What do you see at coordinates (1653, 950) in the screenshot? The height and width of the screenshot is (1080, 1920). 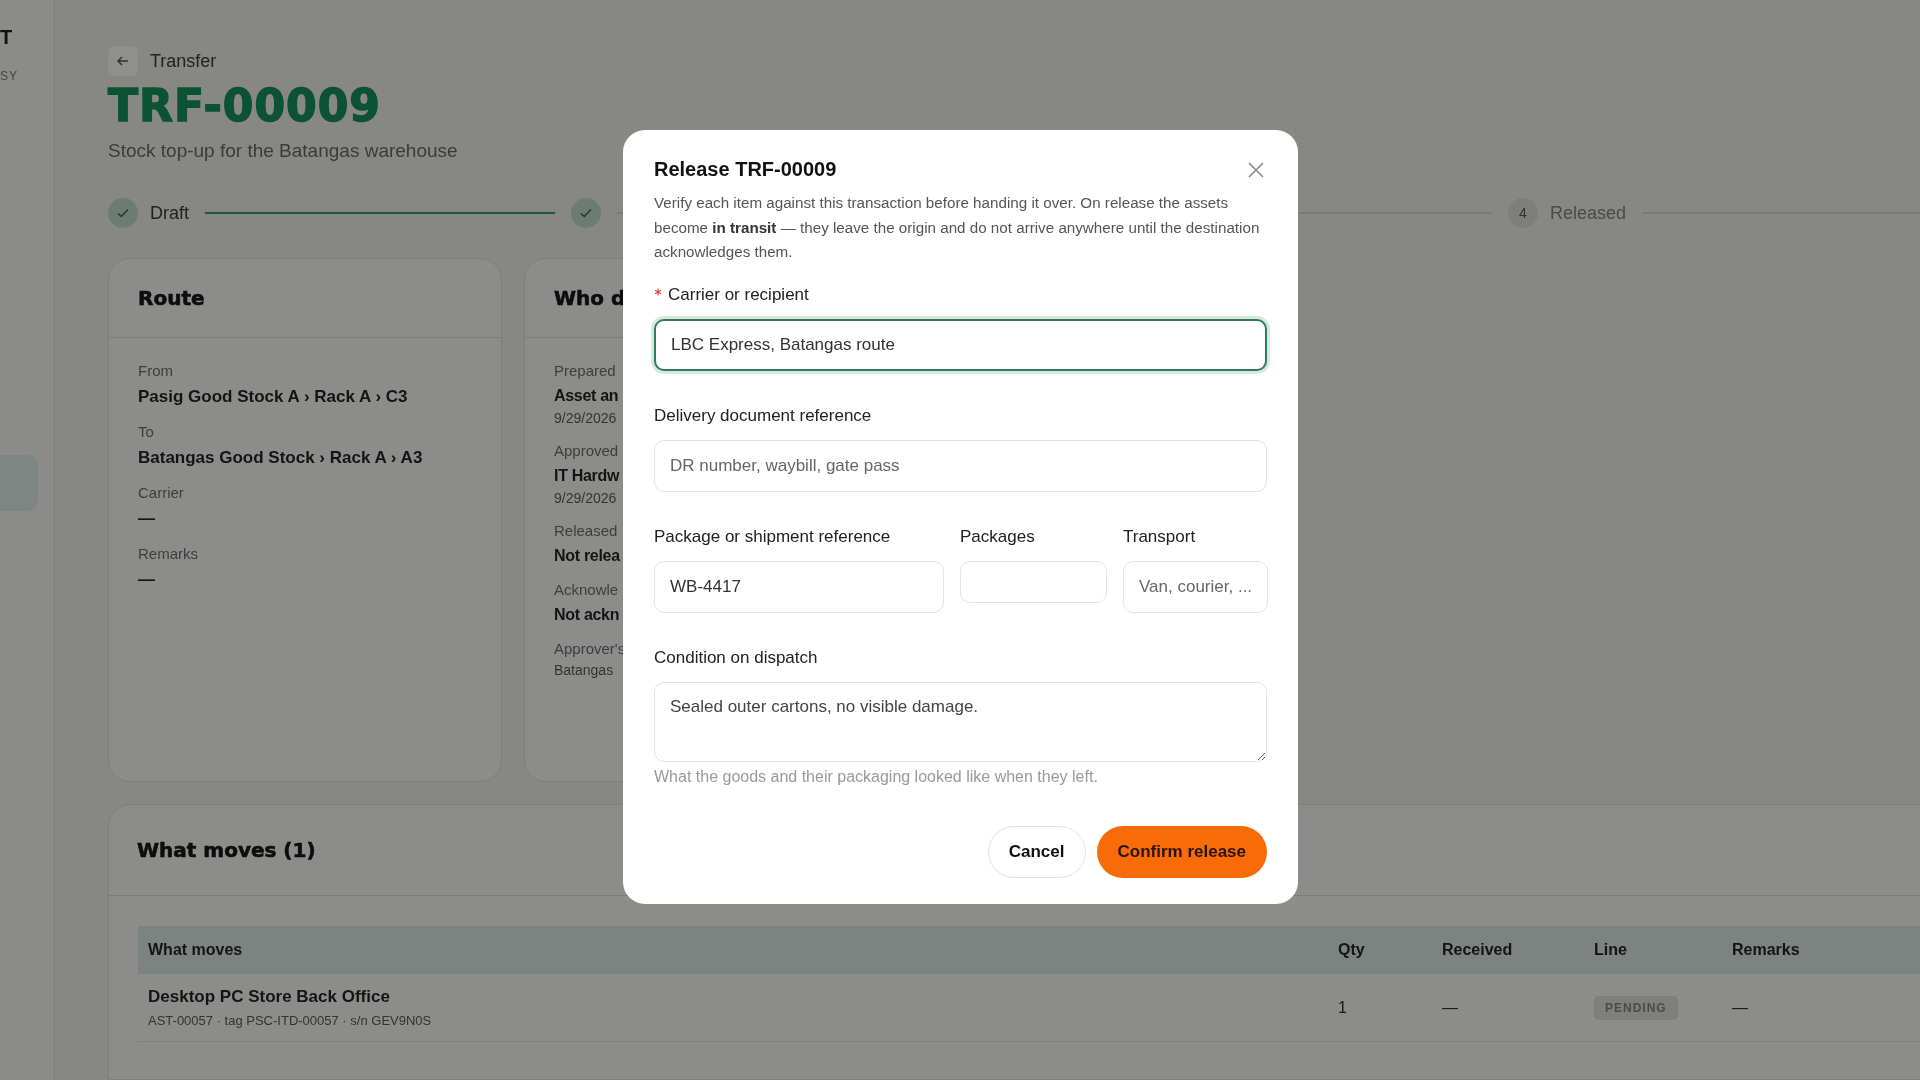 I see `column-header: Line` at bounding box center [1653, 950].